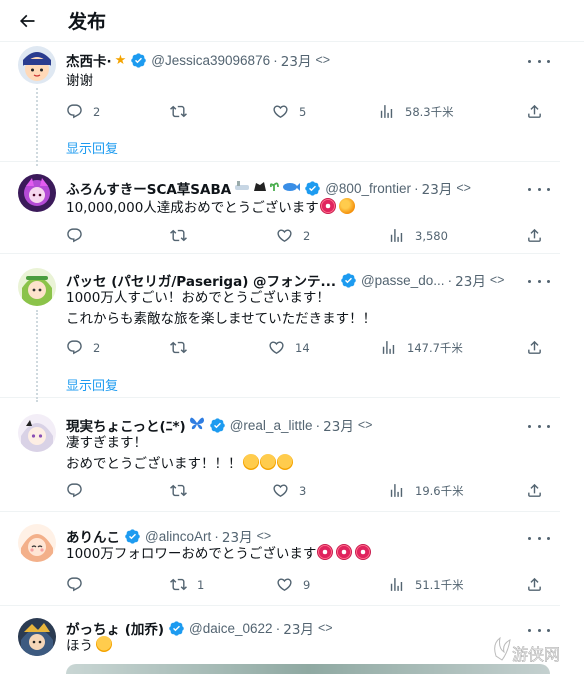  I want to click on views-button: 51.1千米, so click(426, 584).